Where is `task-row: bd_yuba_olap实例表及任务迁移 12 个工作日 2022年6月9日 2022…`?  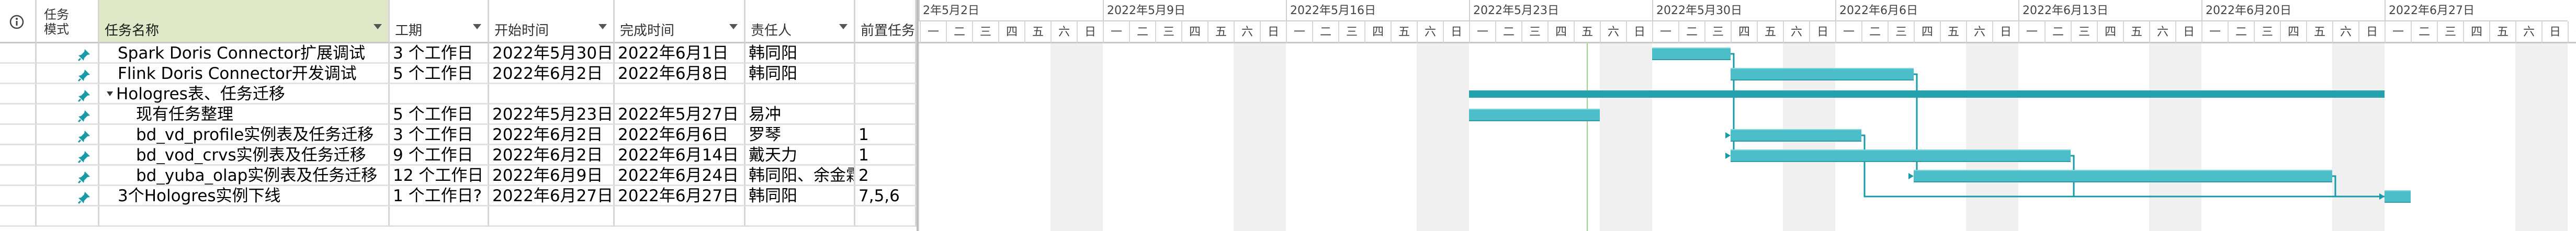 task-row: bd_yuba_olap实例表及任务迁移 12 个工作日 2022年6月9日 2022… is located at coordinates (459, 176).